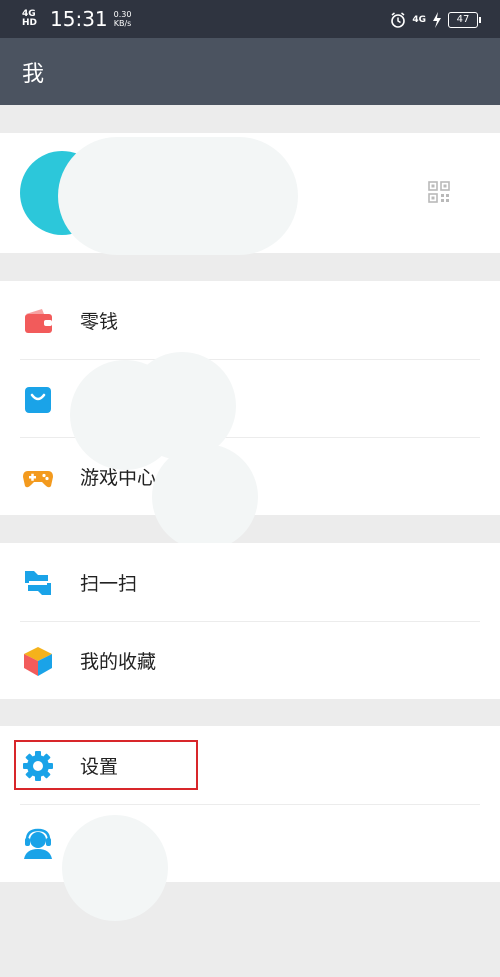  I want to click on qr-code-icon, so click(439, 192).